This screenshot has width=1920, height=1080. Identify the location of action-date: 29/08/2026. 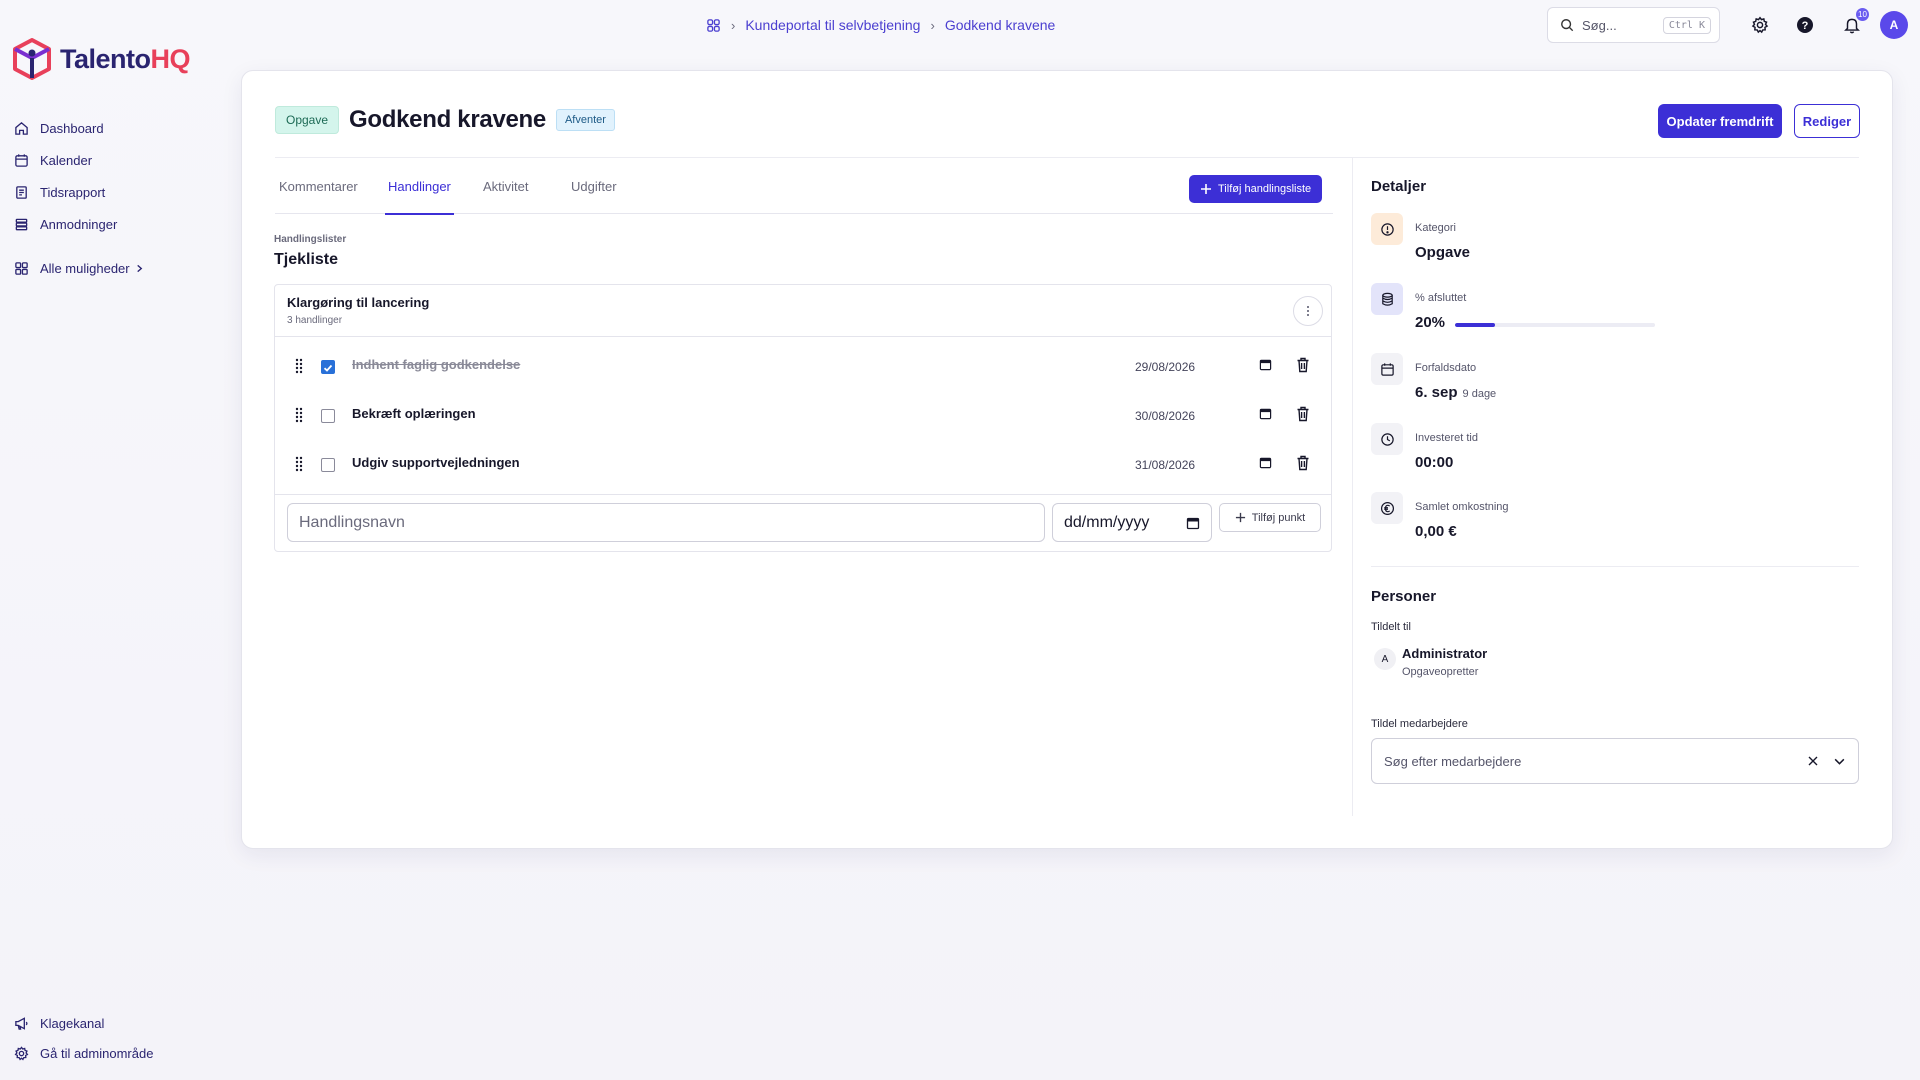
(1165, 367).